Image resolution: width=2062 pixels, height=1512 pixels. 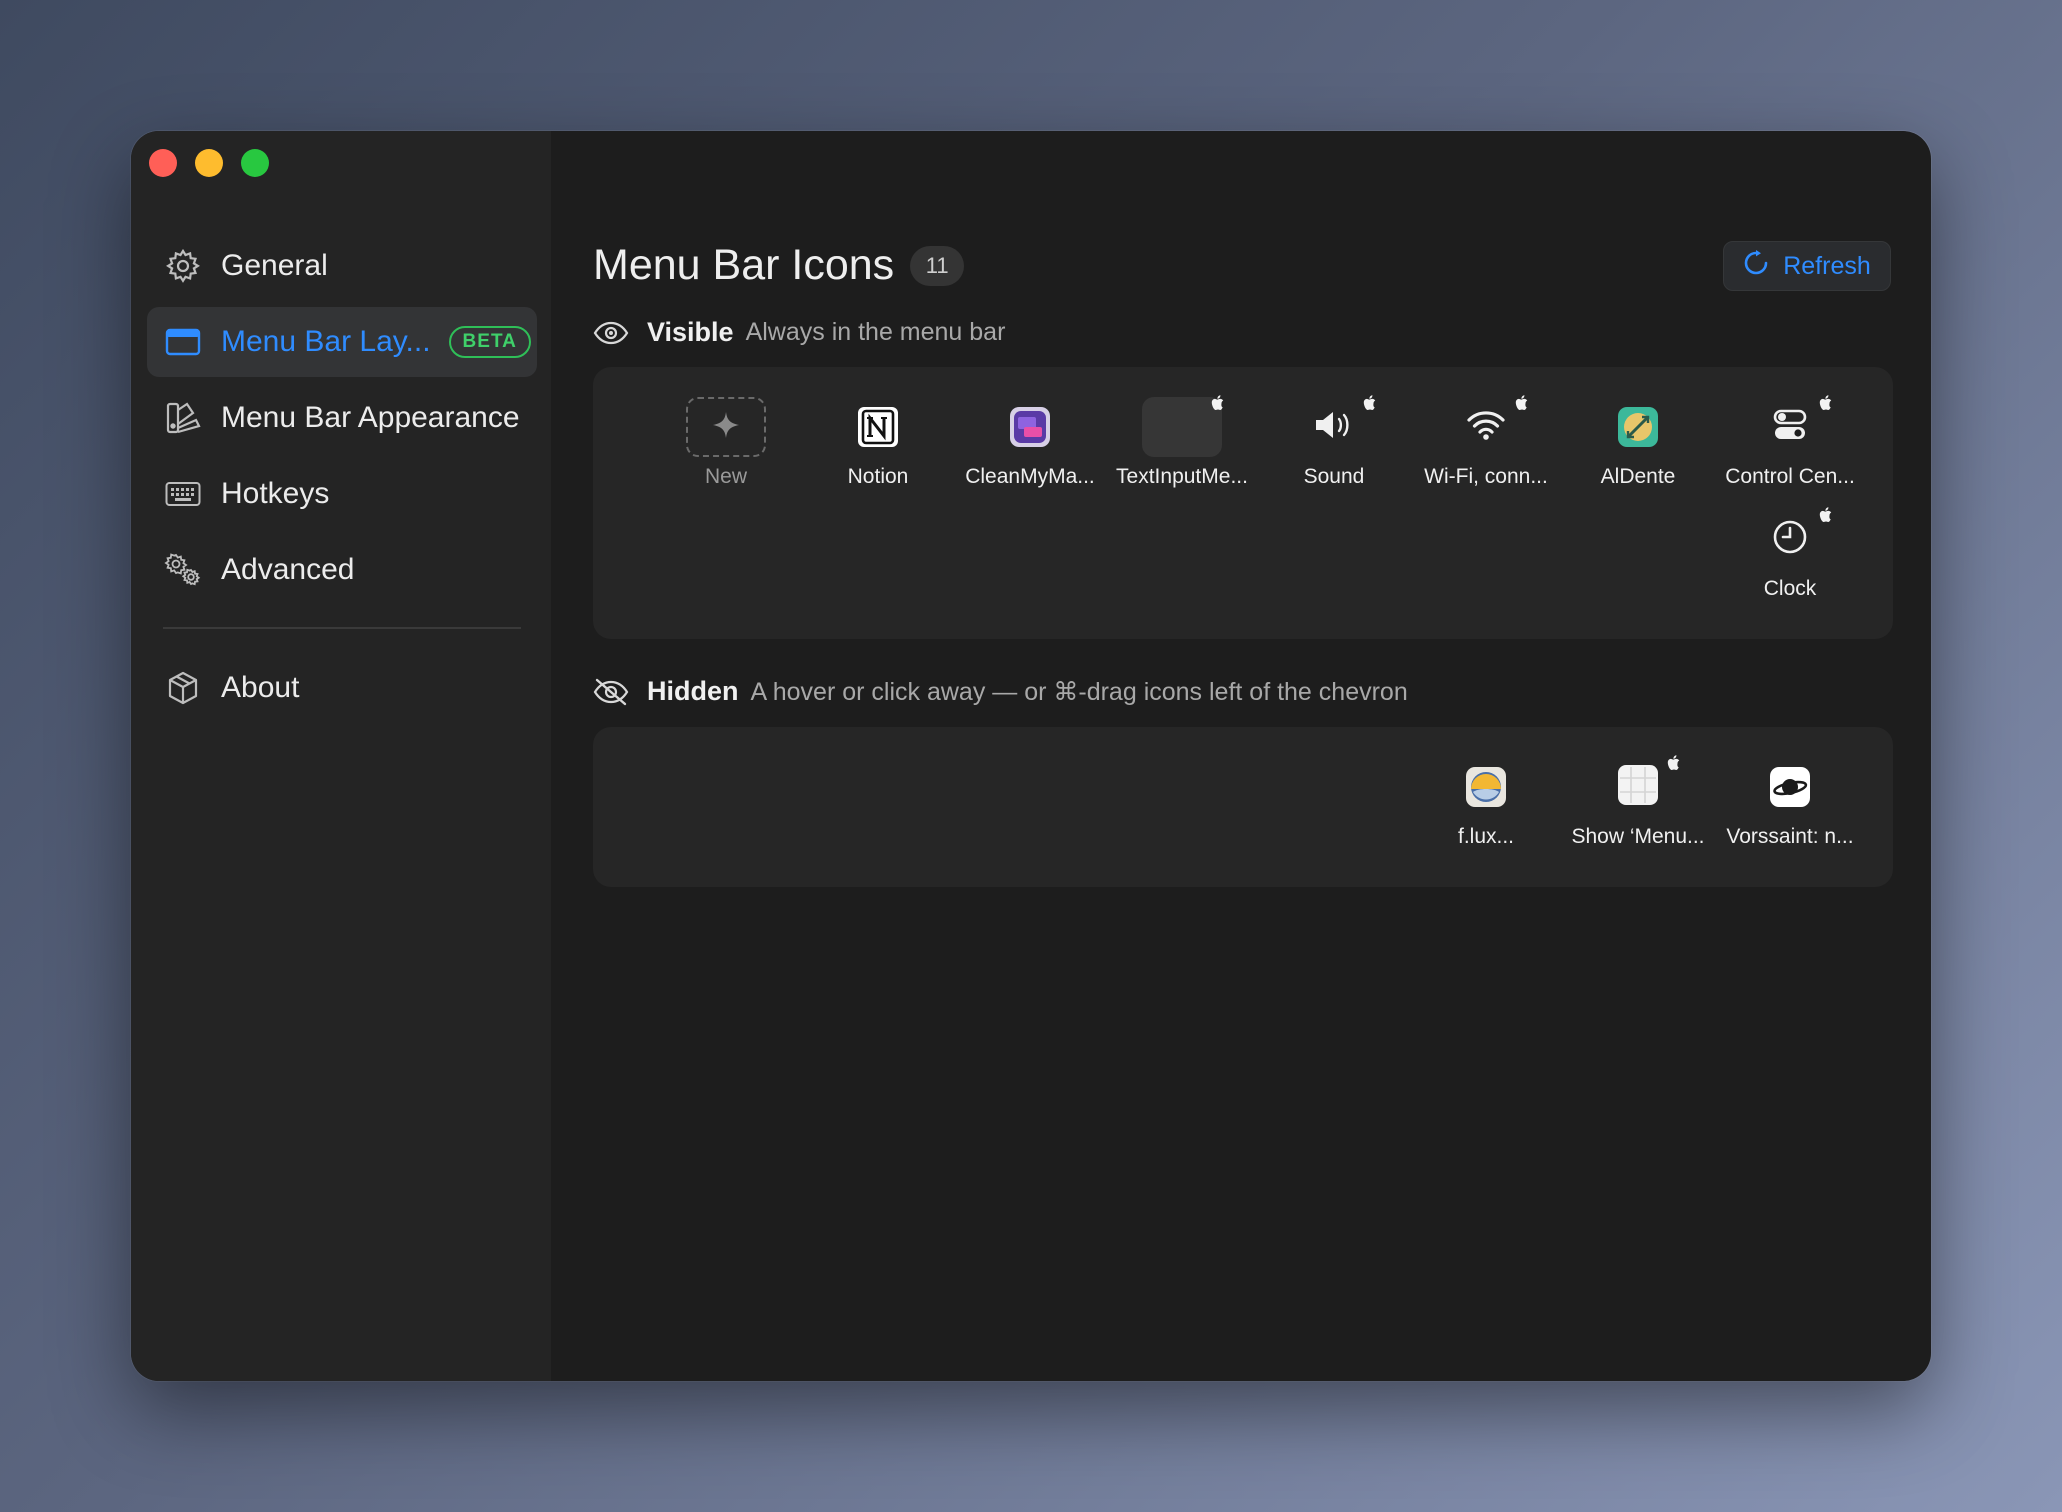 What do you see at coordinates (183, 418) in the screenshot?
I see `palette-icon` at bounding box center [183, 418].